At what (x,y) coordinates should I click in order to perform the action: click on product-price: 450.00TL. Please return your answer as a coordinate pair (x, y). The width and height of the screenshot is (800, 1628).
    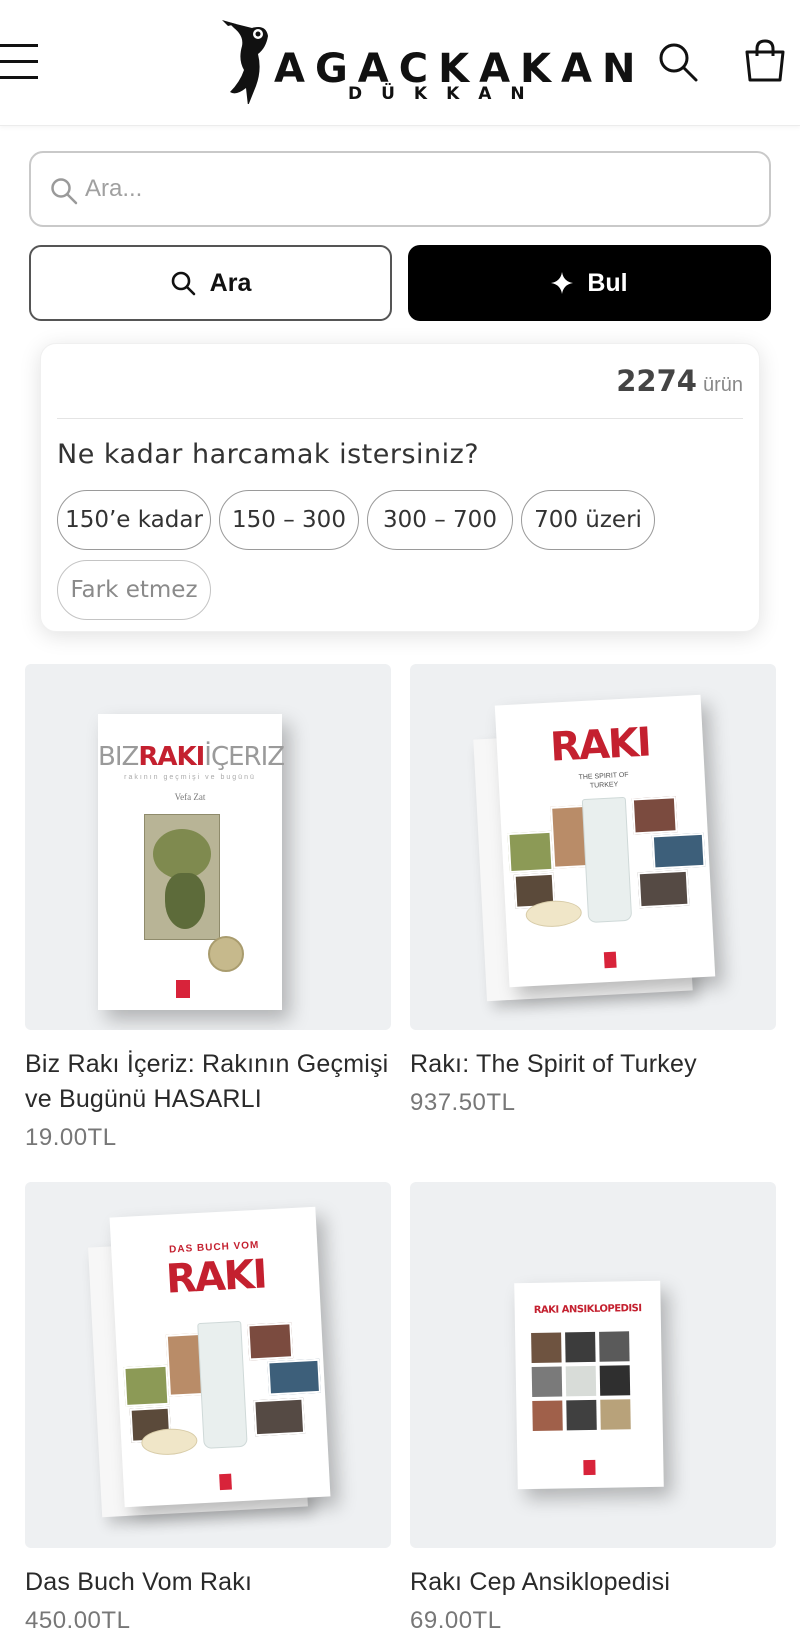
    Looking at the image, I should click on (78, 1617).